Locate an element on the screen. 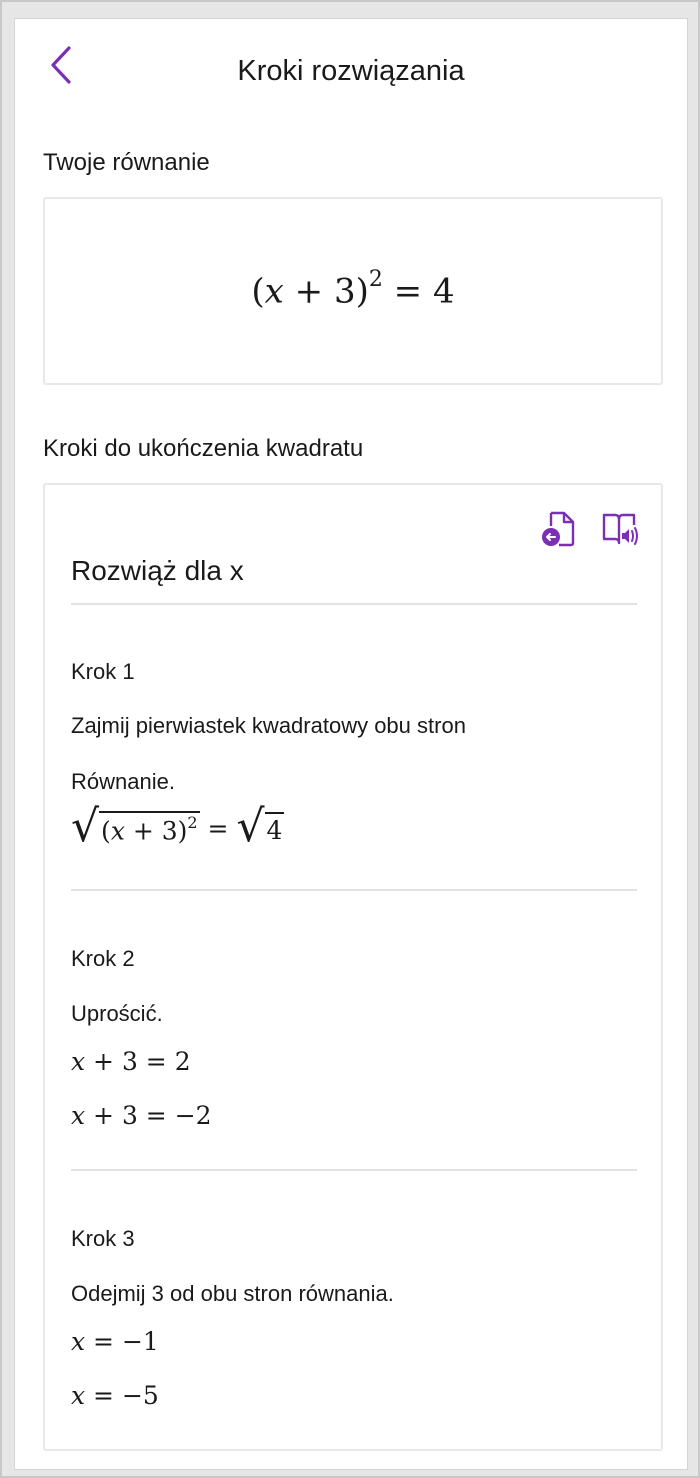 This screenshot has width=700, height=1478. step-1-heading: Krok 1 is located at coordinates (103, 671).